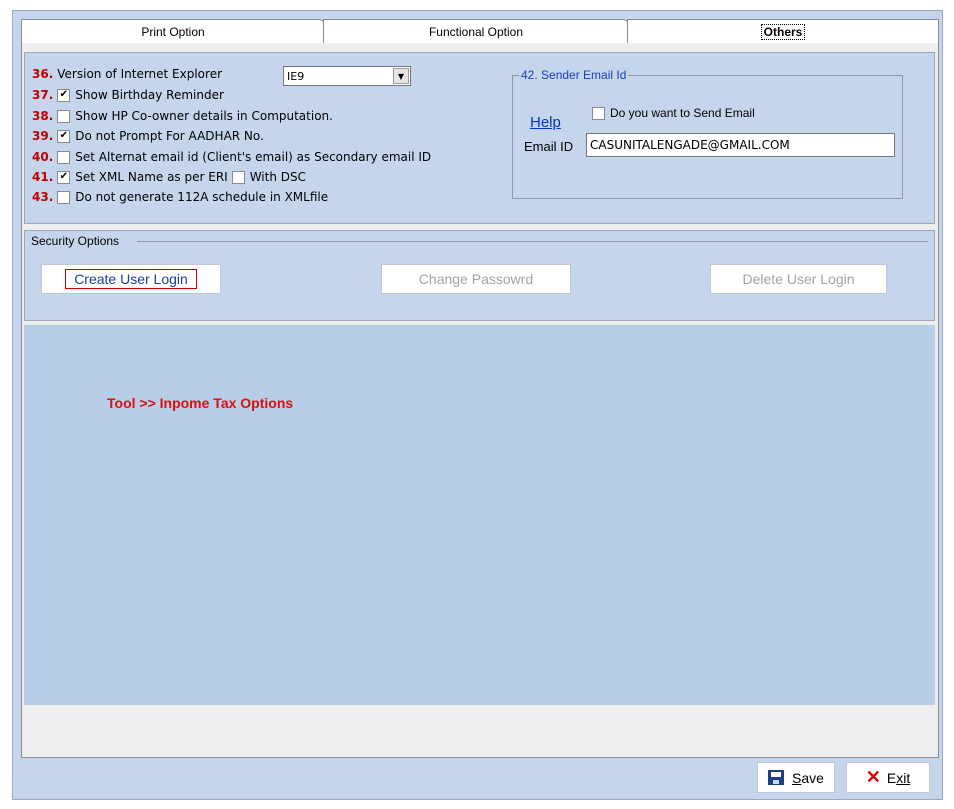  Describe the element at coordinates (149, 95) in the screenshot. I see `option-label: Show Birthday Reminder` at that location.